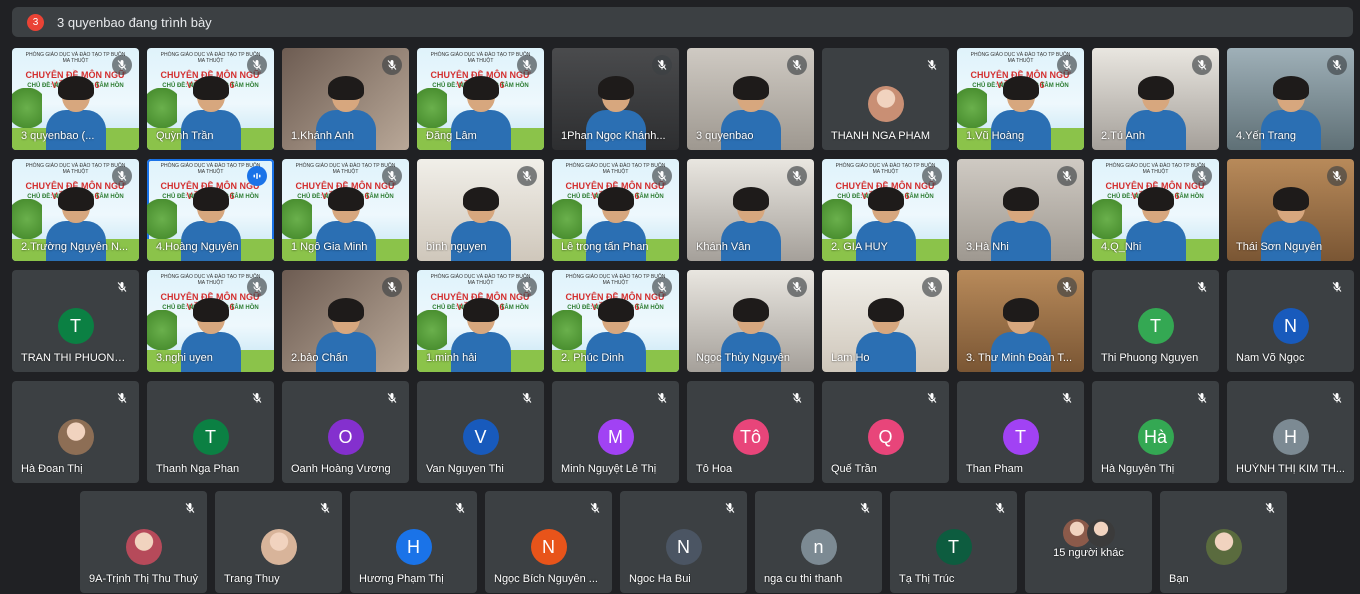 Image resolution: width=1360 pixels, height=594 pixels. I want to click on participant-name: 4.Q_Nhi, so click(1121, 247).